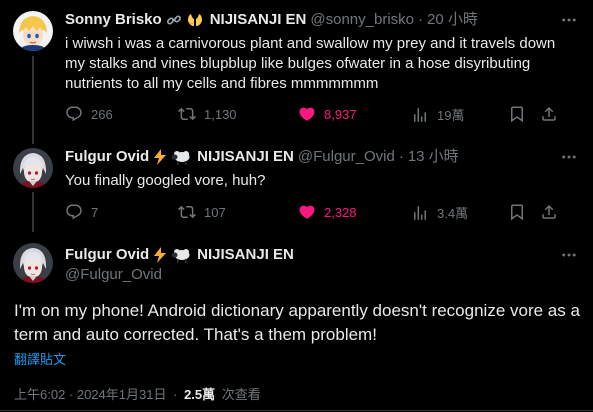 The image size is (593, 412). I want to click on views-button: 3.4萬, so click(439, 212).